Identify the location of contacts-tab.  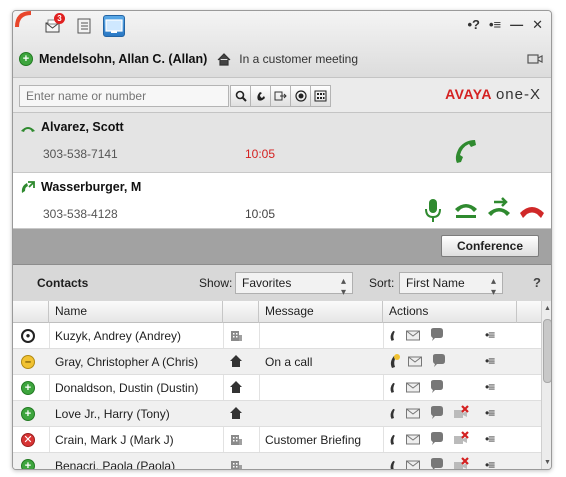
(84, 26).